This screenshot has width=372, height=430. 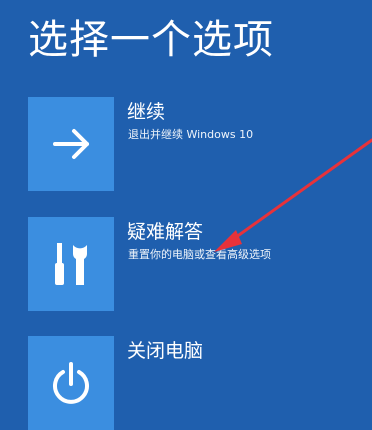 What do you see at coordinates (151, 40) in the screenshot?
I see `page-title: 选择一个选项` at bounding box center [151, 40].